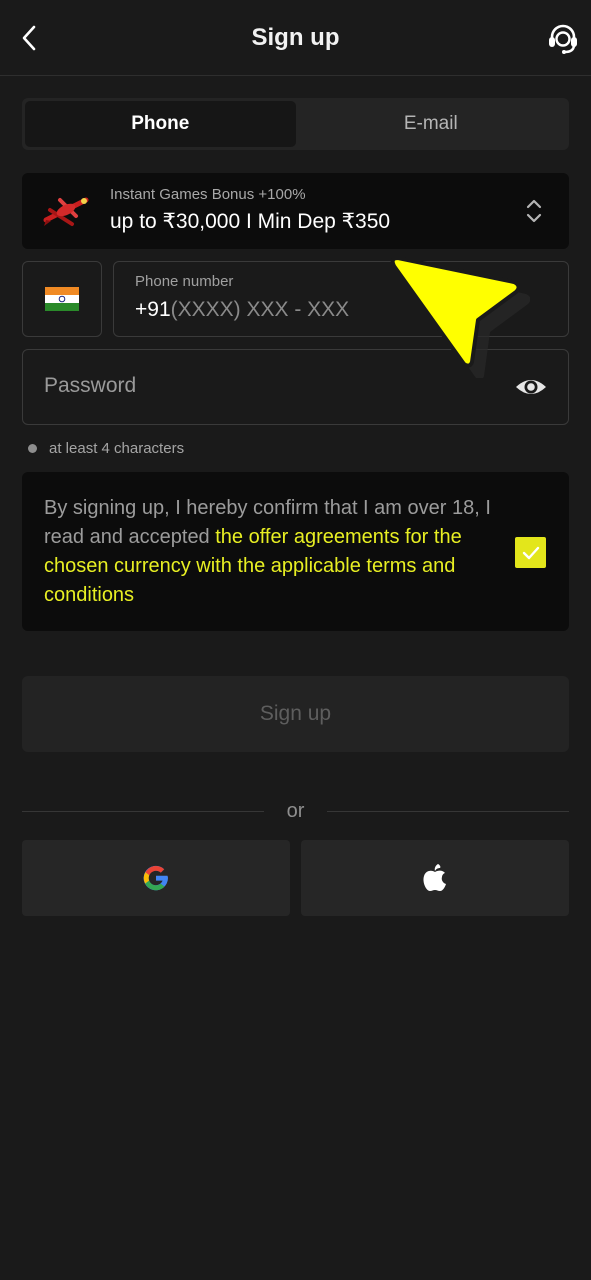 The image size is (591, 1280). What do you see at coordinates (153, 309) in the screenshot?
I see `phone-country-code: +91` at bounding box center [153, 309].